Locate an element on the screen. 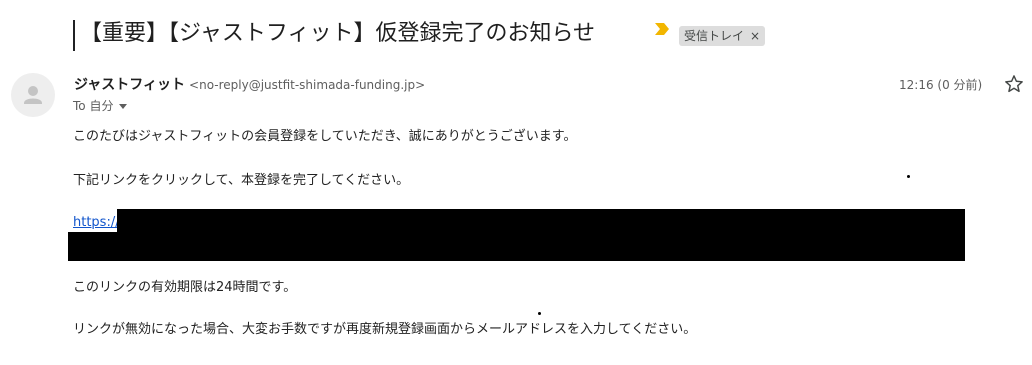  remove-label-icon: × is located at coordinates (755, 36).